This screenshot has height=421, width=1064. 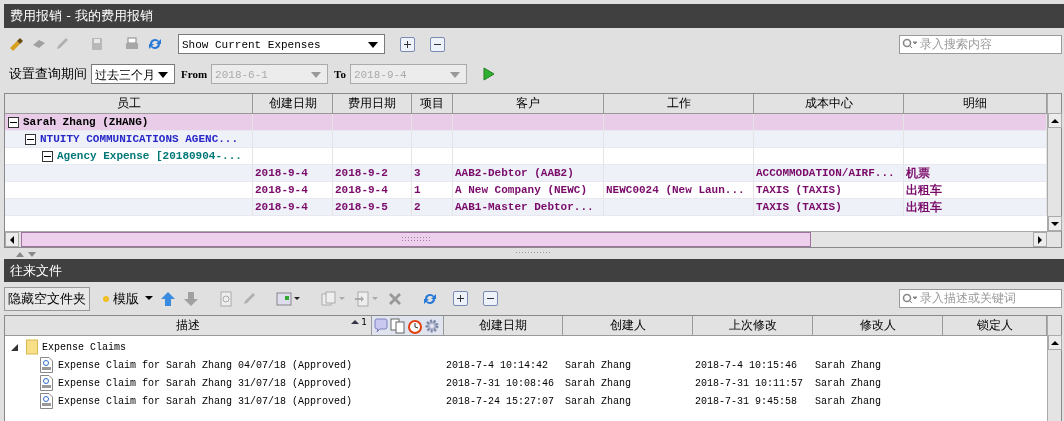 I want to click on table-cell: 2018-9-5, so click(x=361, y=207).